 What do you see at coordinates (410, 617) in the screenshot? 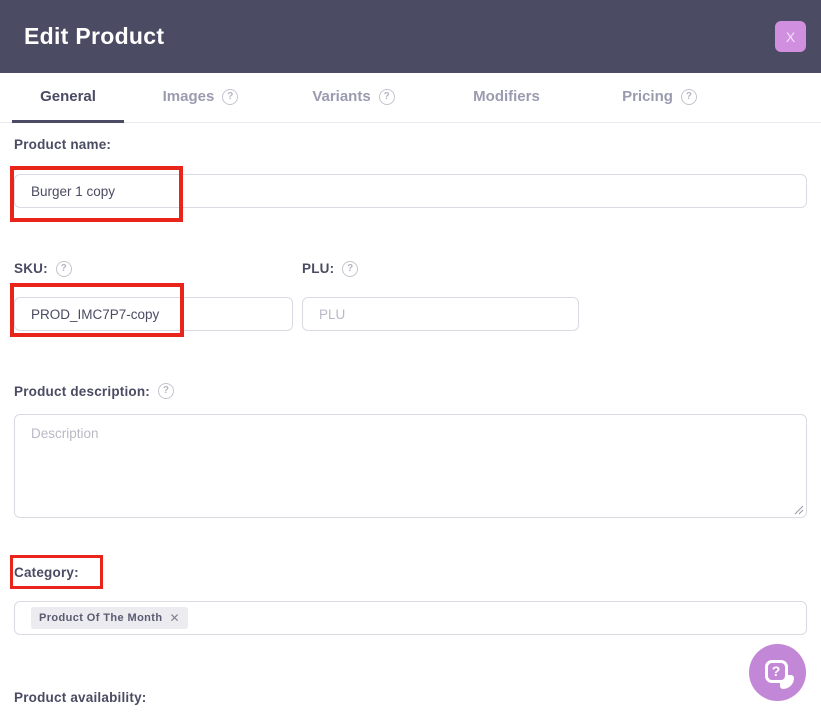
I see `category-select-input: Product Of The Month ✕` at bounding box center [410, 617].